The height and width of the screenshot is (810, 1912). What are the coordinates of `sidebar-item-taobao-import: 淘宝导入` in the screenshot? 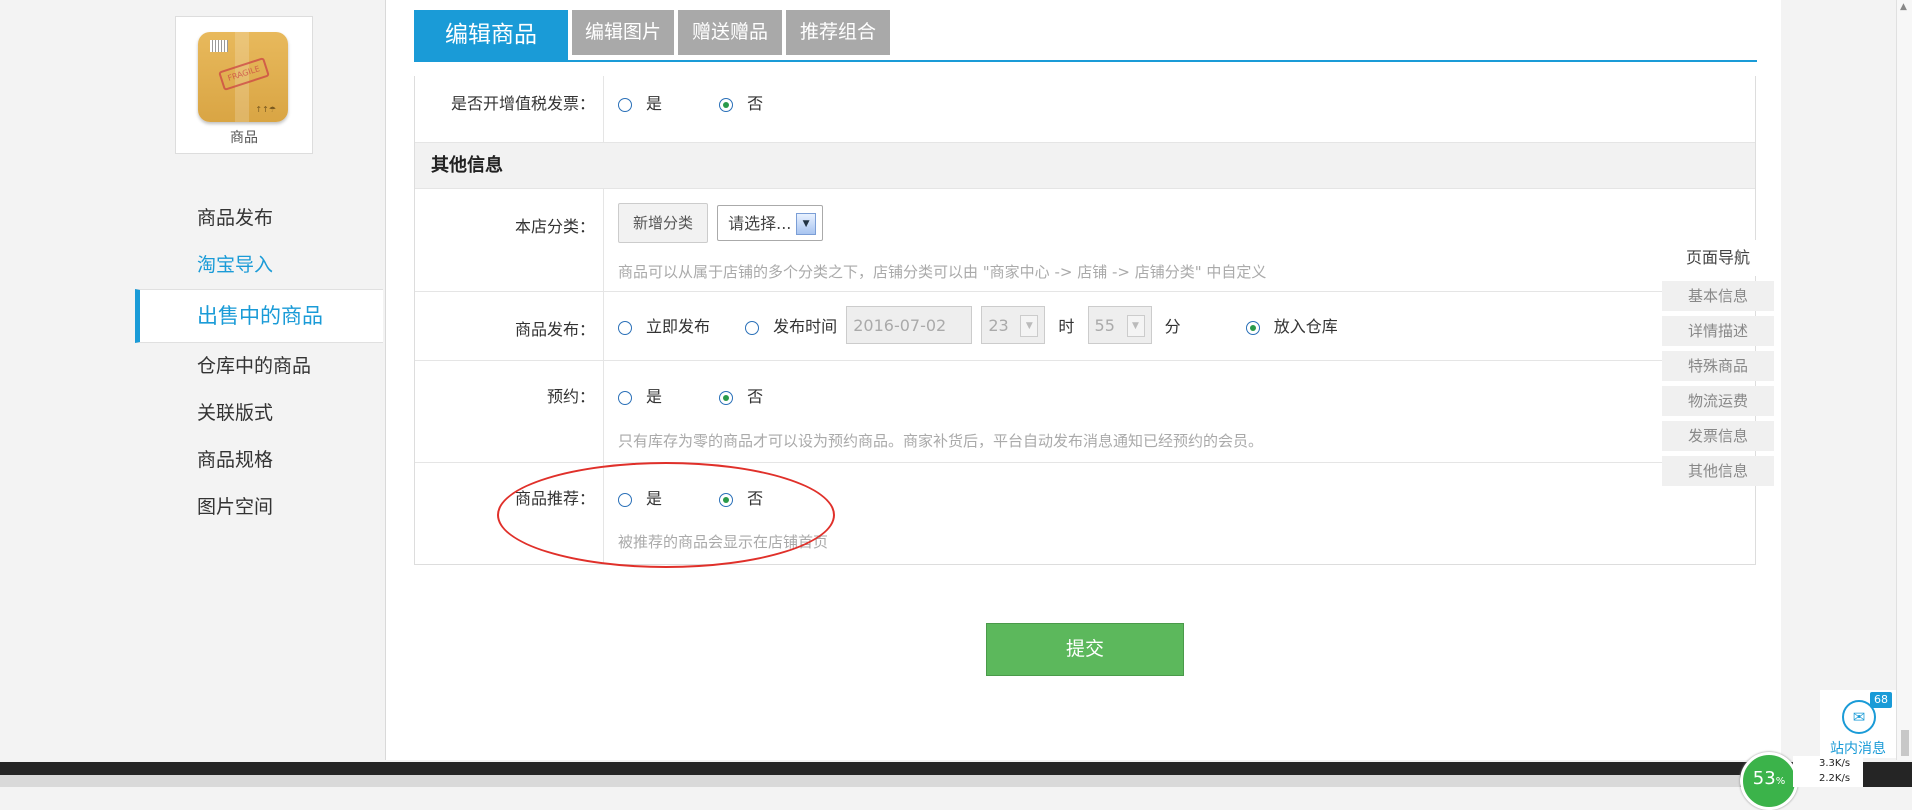 It's located at (193, 265).